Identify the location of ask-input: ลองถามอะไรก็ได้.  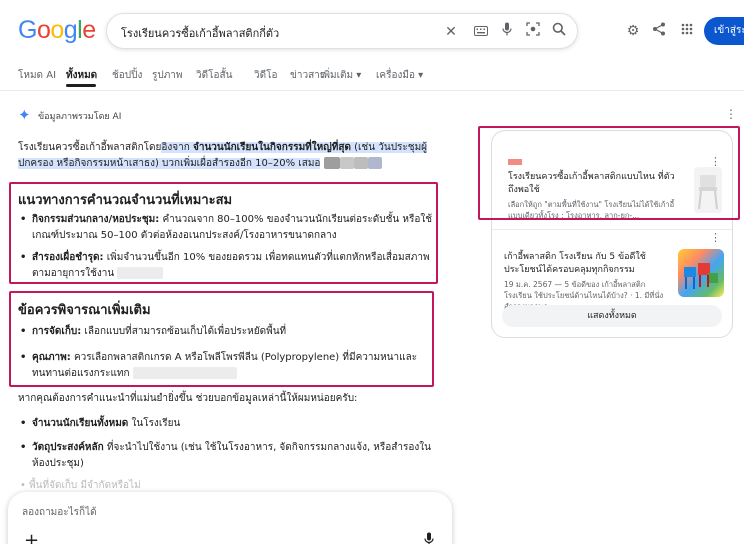
(59, 512).